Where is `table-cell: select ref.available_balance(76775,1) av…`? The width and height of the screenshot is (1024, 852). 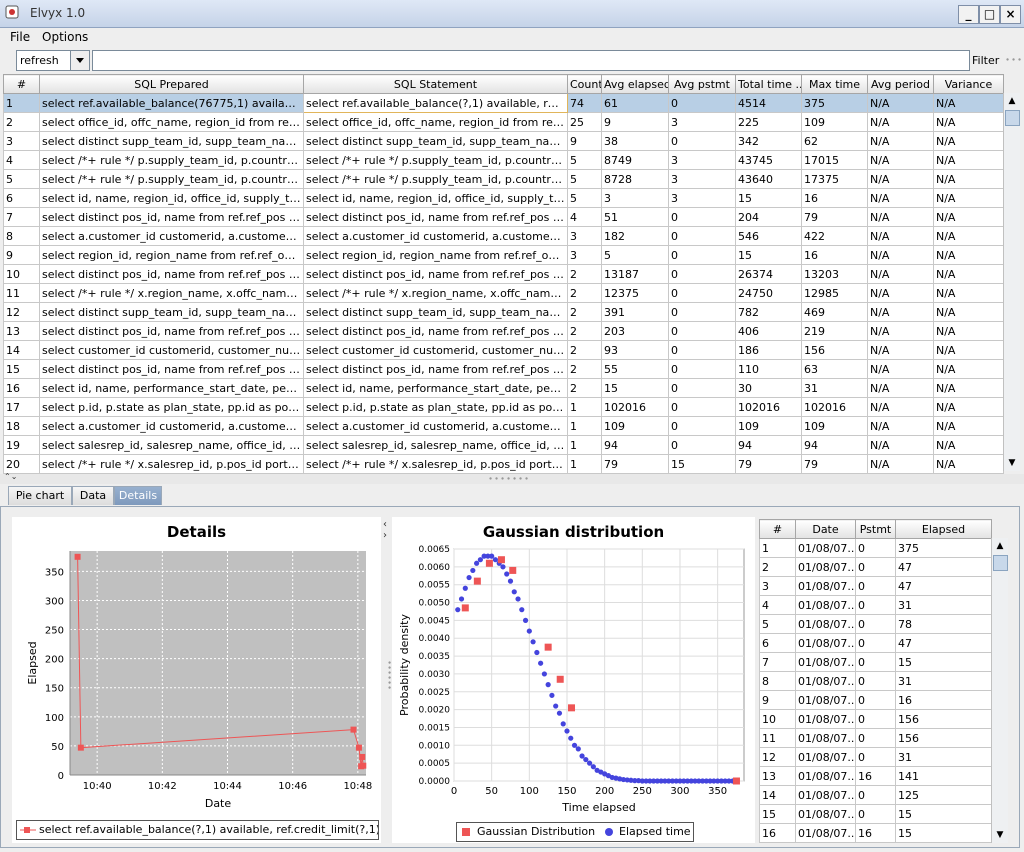
table-cell: select ref.available_balance(76775,1) av… is located at coordinates (171, 103).